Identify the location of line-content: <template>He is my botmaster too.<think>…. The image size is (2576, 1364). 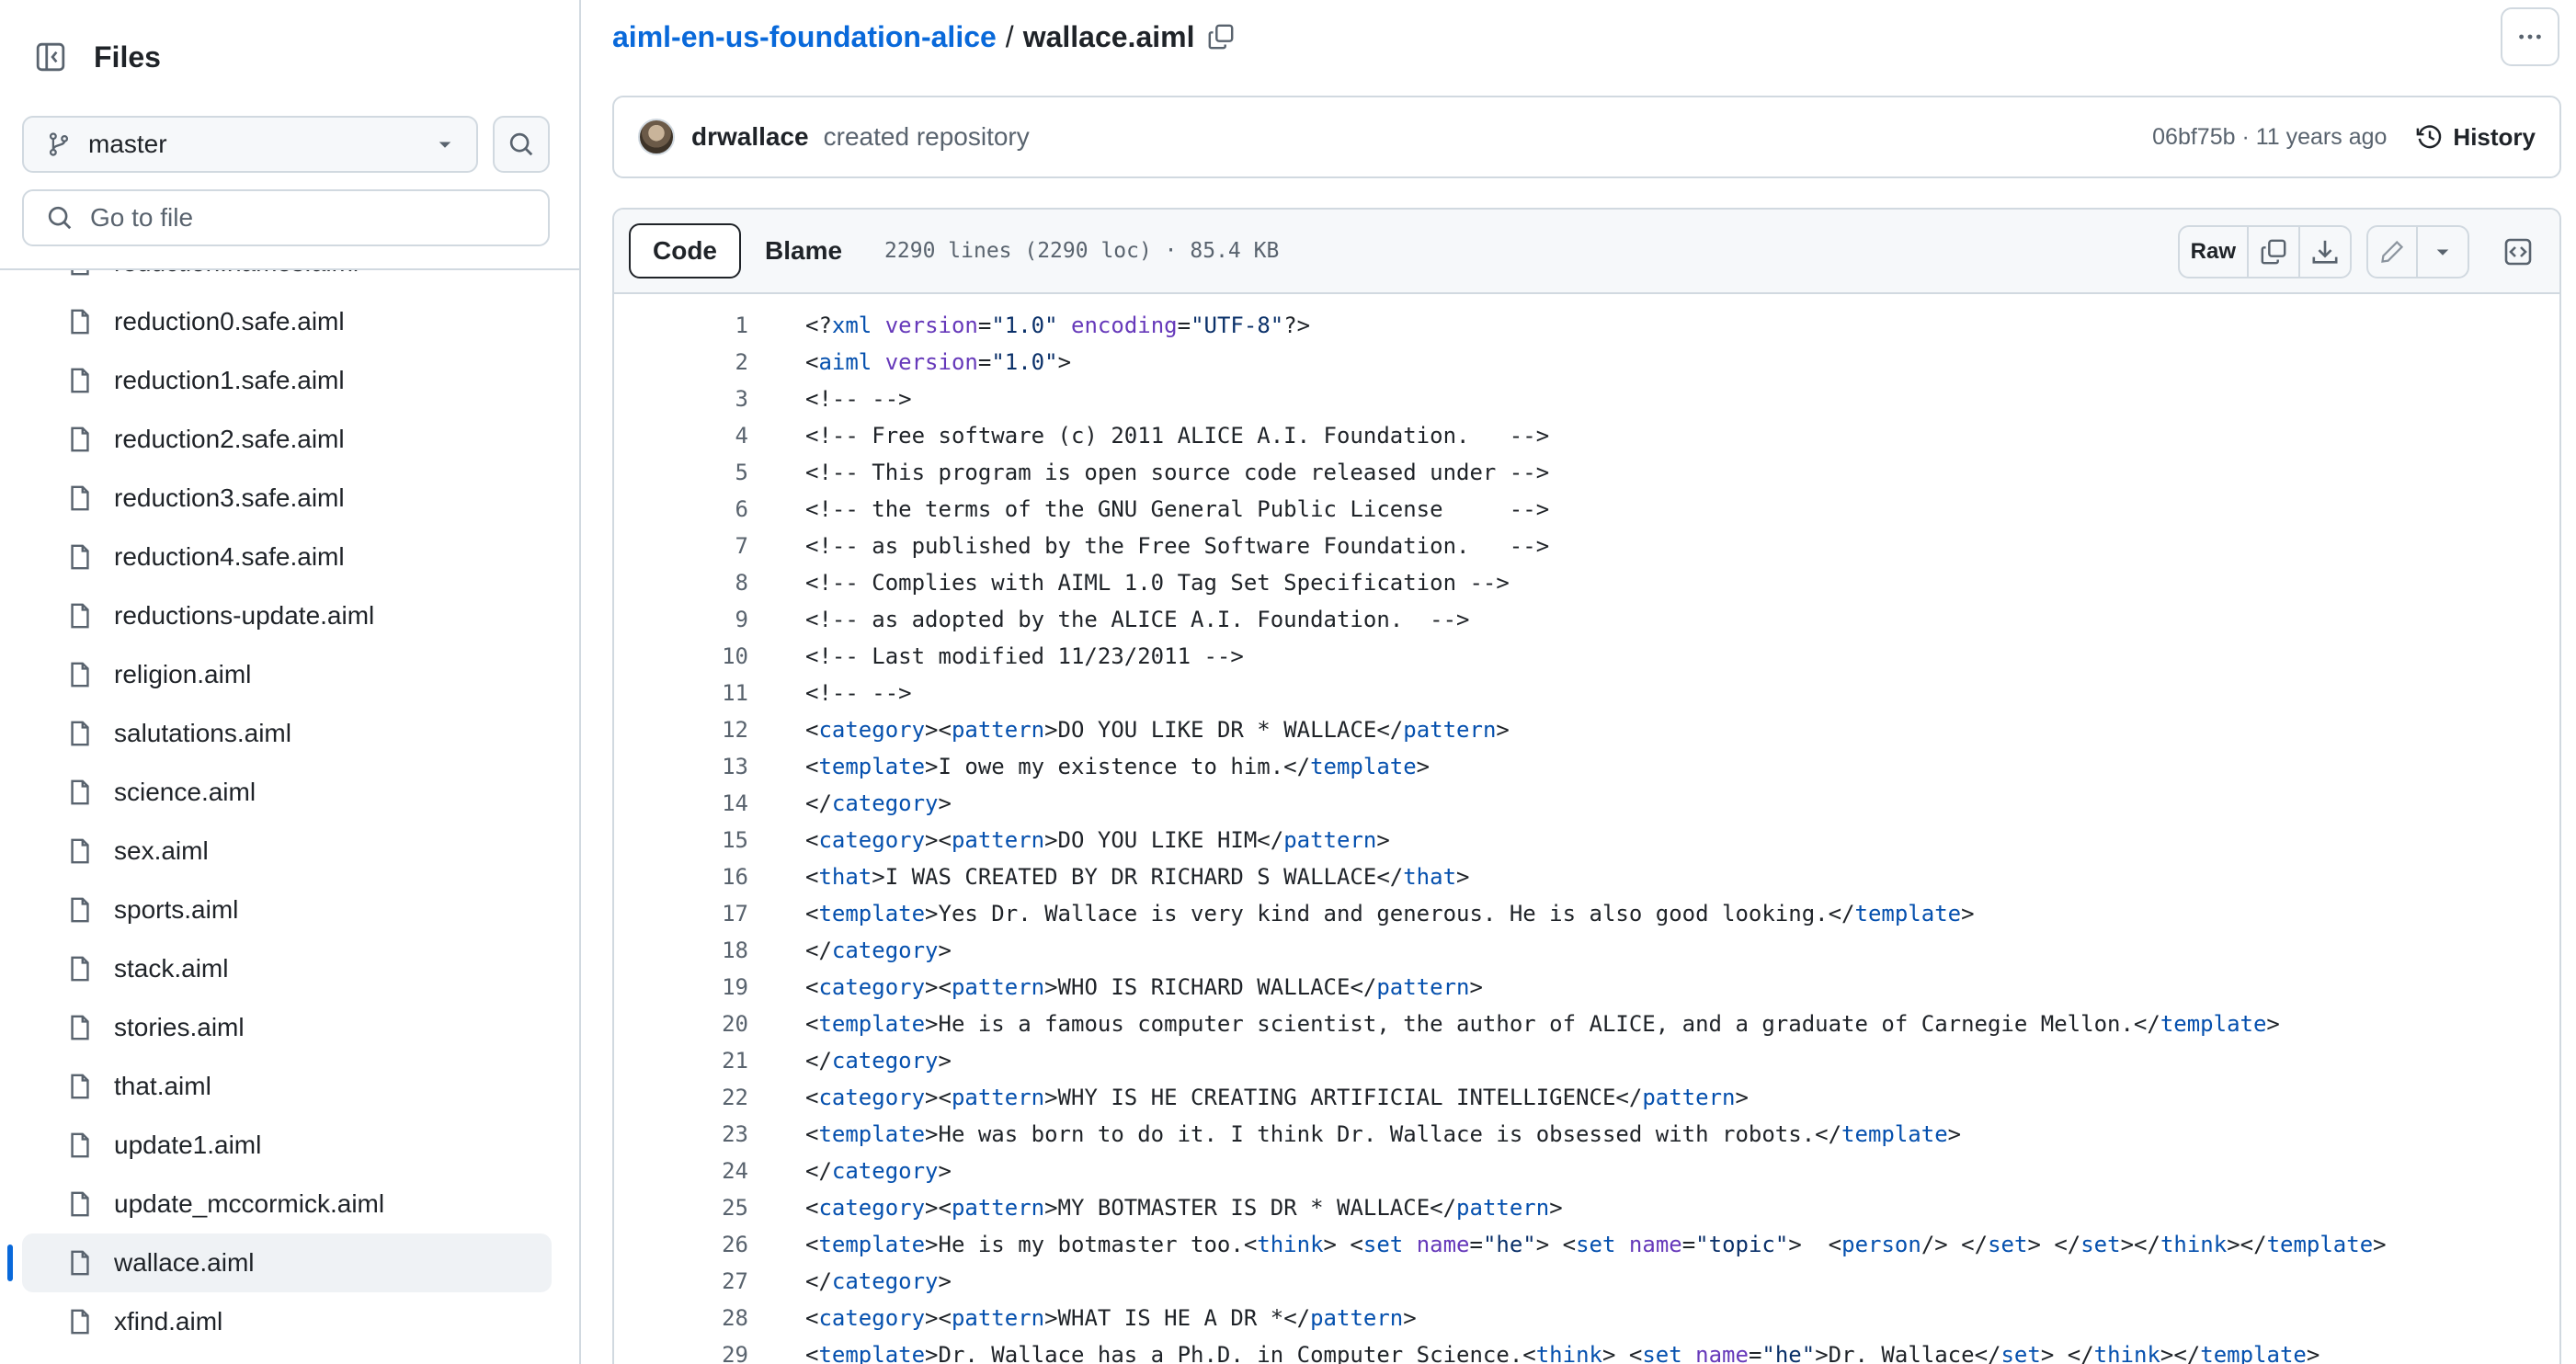
(1596, 1244).